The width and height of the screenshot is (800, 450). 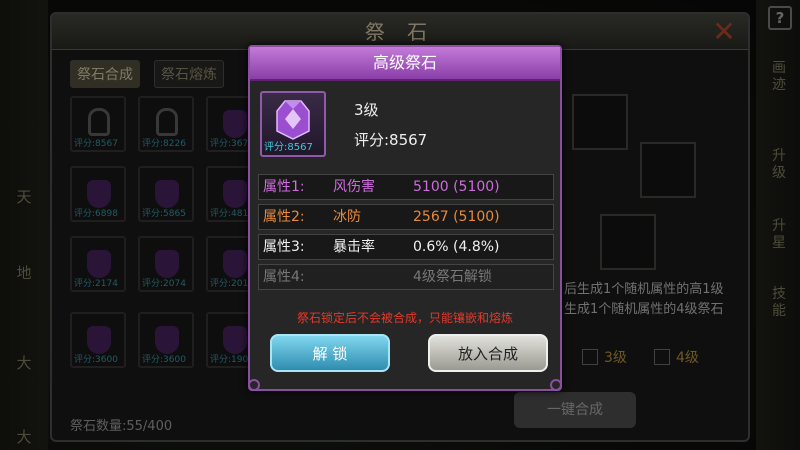 I want to click on attr-unlock-message: 4级祭石解锁, so click(x=452, y=277).